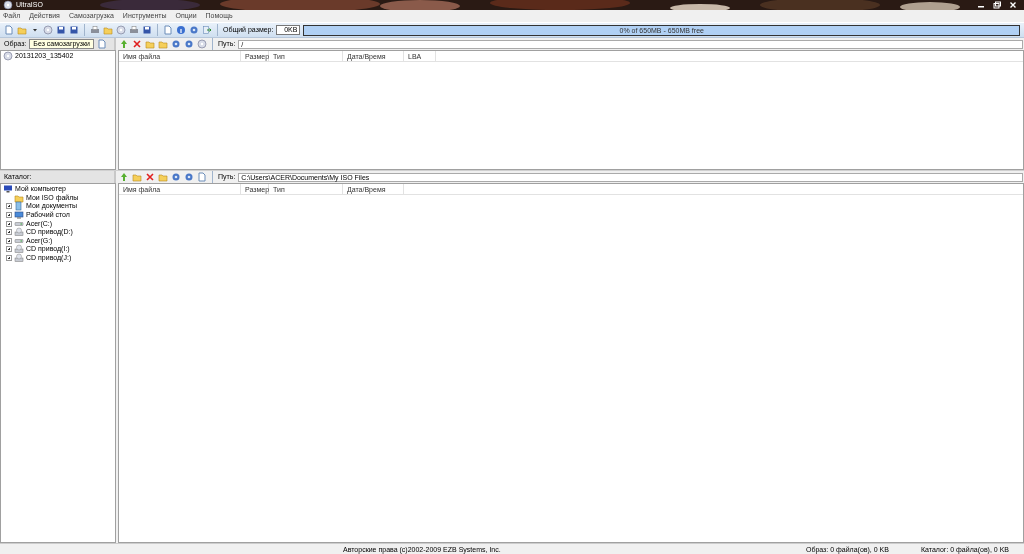 Image resolution: width=1024 pixels, height=554 pixels. I want to click on folder-icon, so click(19, 197).